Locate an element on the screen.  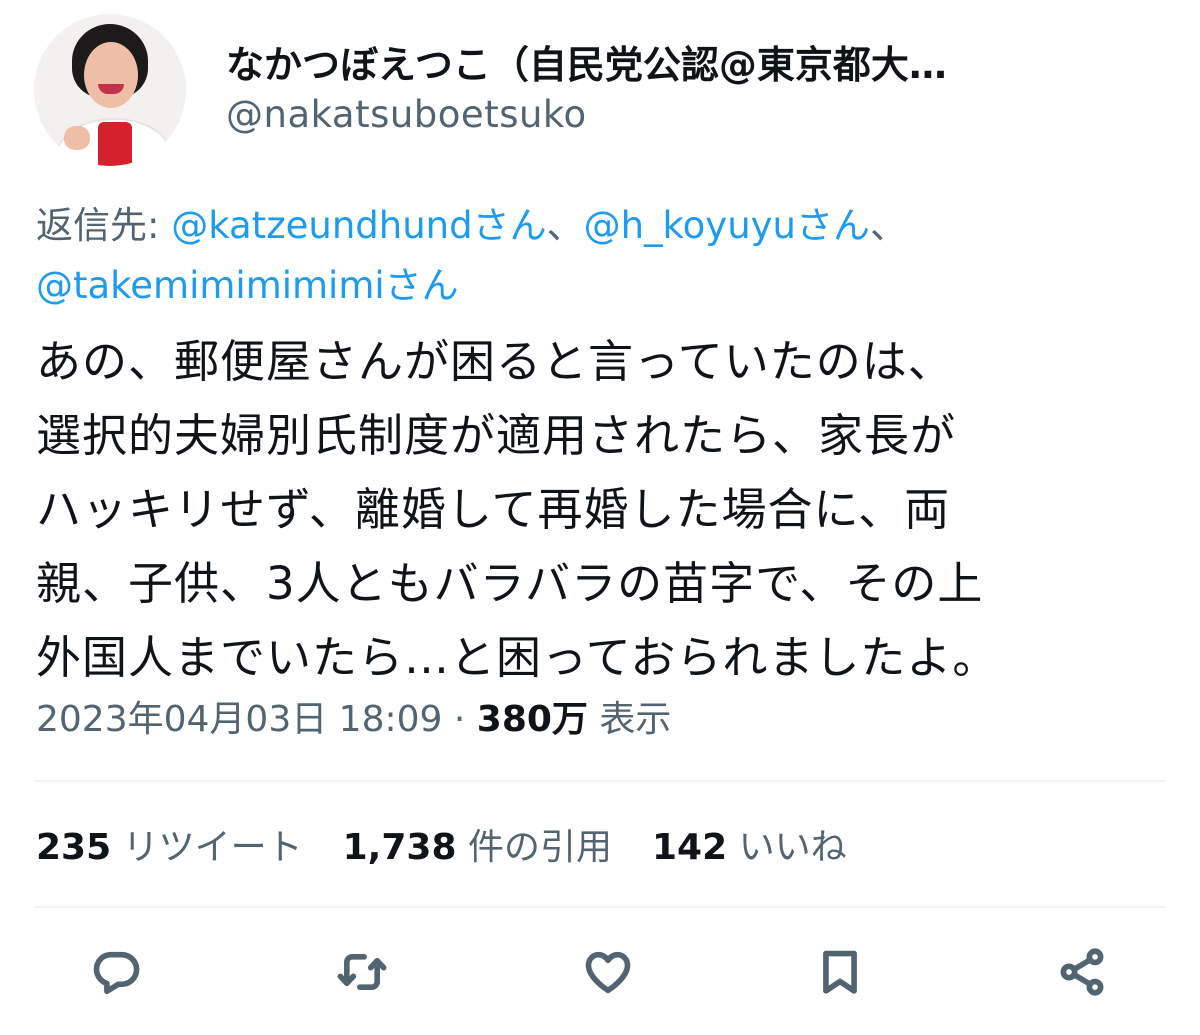
reply-icon is located at coordinates (116, 973).